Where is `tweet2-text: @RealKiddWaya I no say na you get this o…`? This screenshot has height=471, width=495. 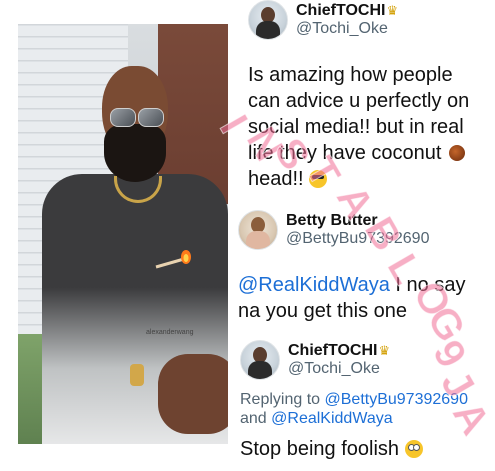 tweet2-text: @RealKiddWaya I no say na you get this o… is located at coordinates (365, 298).